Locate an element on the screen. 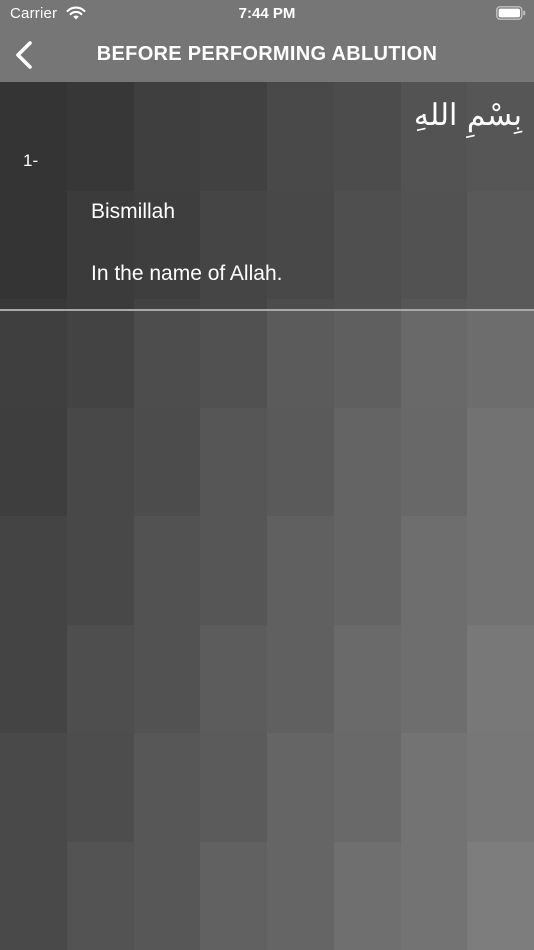 This screenshot has width=534, height=950. status-time: 7:44 PM is located at coordinates (267, 13).